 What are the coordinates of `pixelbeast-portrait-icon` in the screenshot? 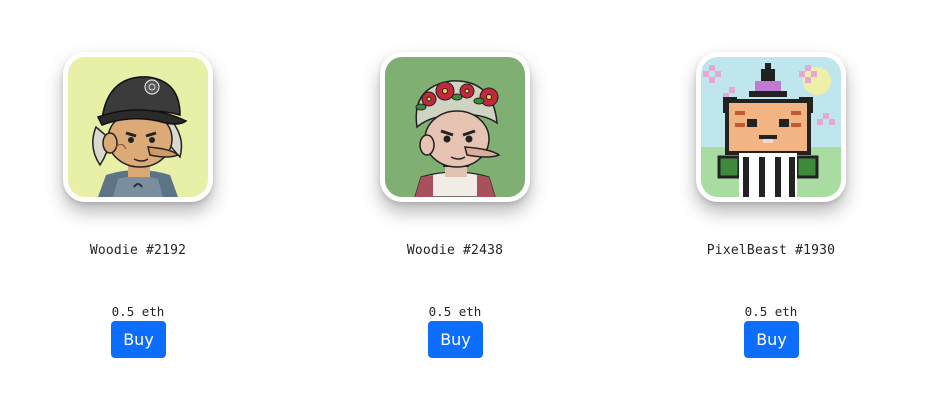 It's located at (771, 127).